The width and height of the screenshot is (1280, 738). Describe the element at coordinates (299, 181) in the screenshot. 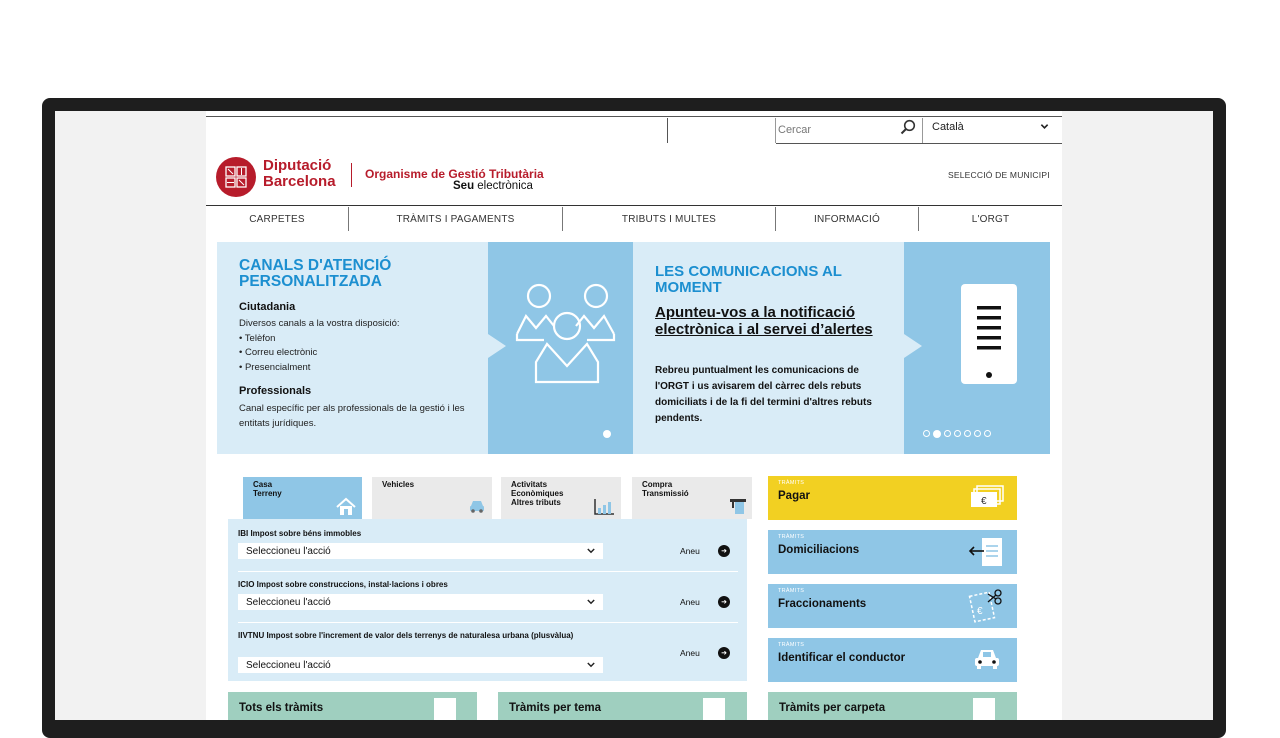

I see `logo-line: Barcelona` at that location.